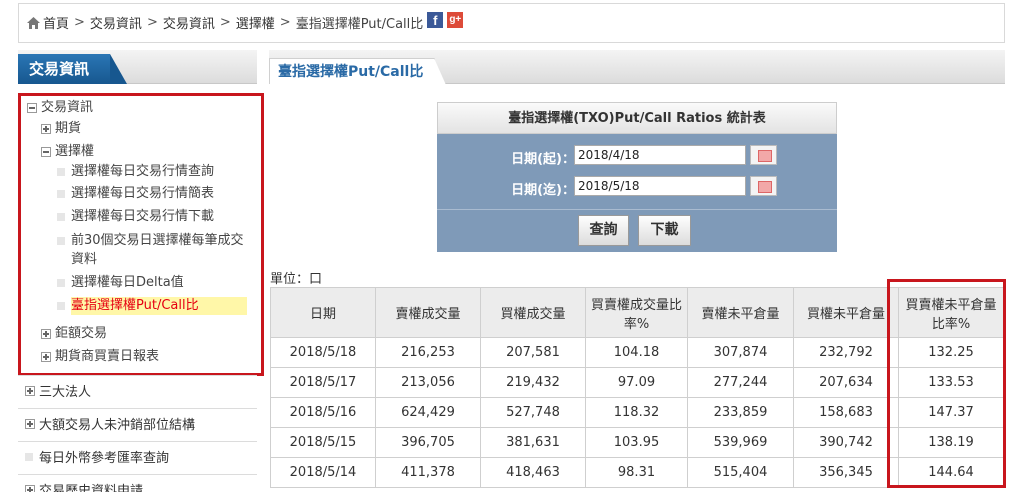  Describe the element at coordinates (636, 472) in the screenshot. I see `table-cell: 98.31` at that location.